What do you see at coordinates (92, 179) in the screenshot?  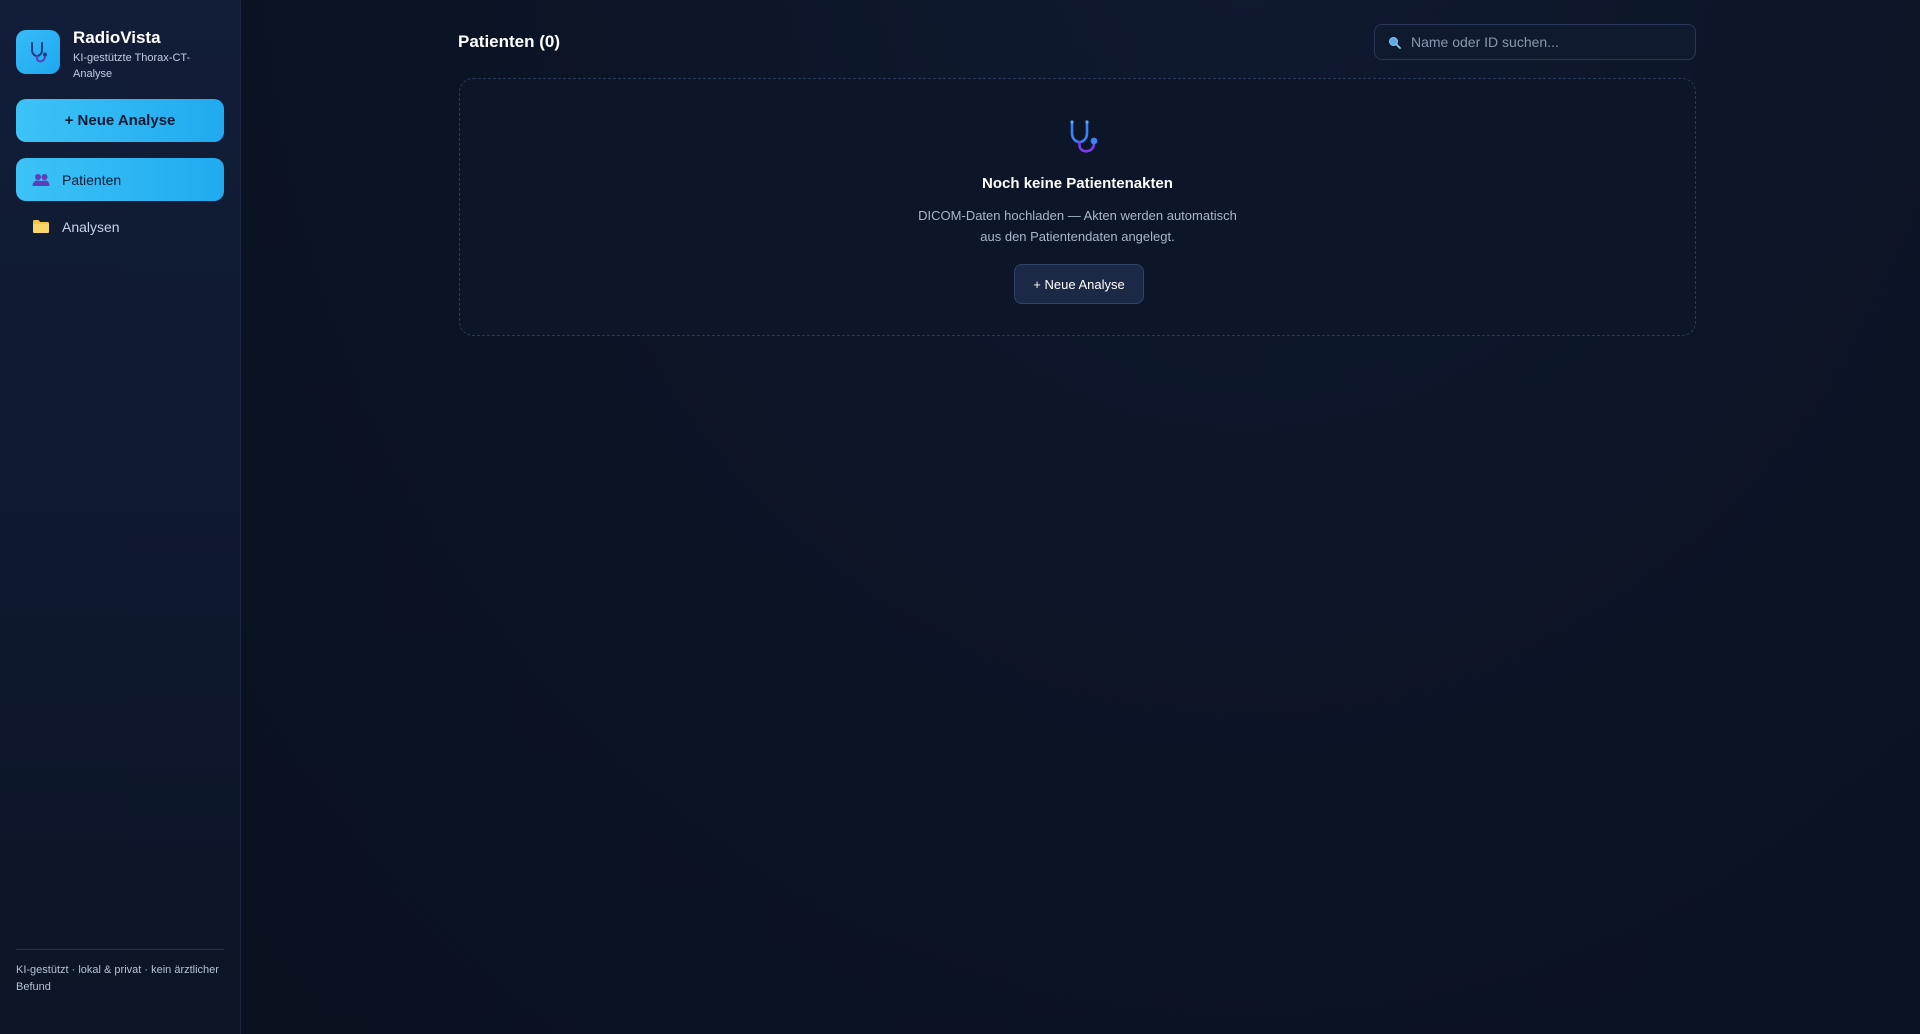 I see `sidebar-item-label: Patienten` at bounding box center [92, 179].